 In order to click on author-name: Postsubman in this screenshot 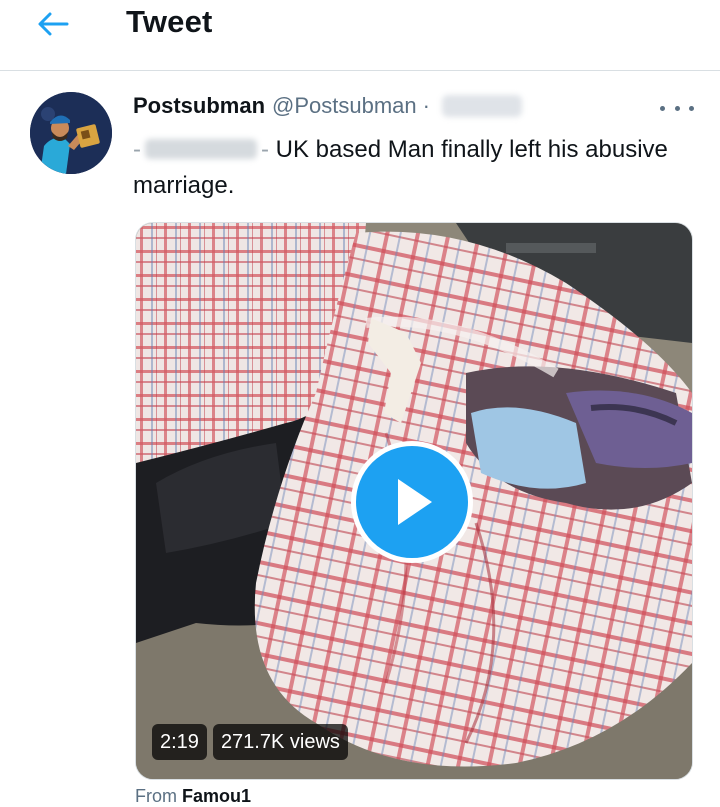, I will do `click(199, 106)`.